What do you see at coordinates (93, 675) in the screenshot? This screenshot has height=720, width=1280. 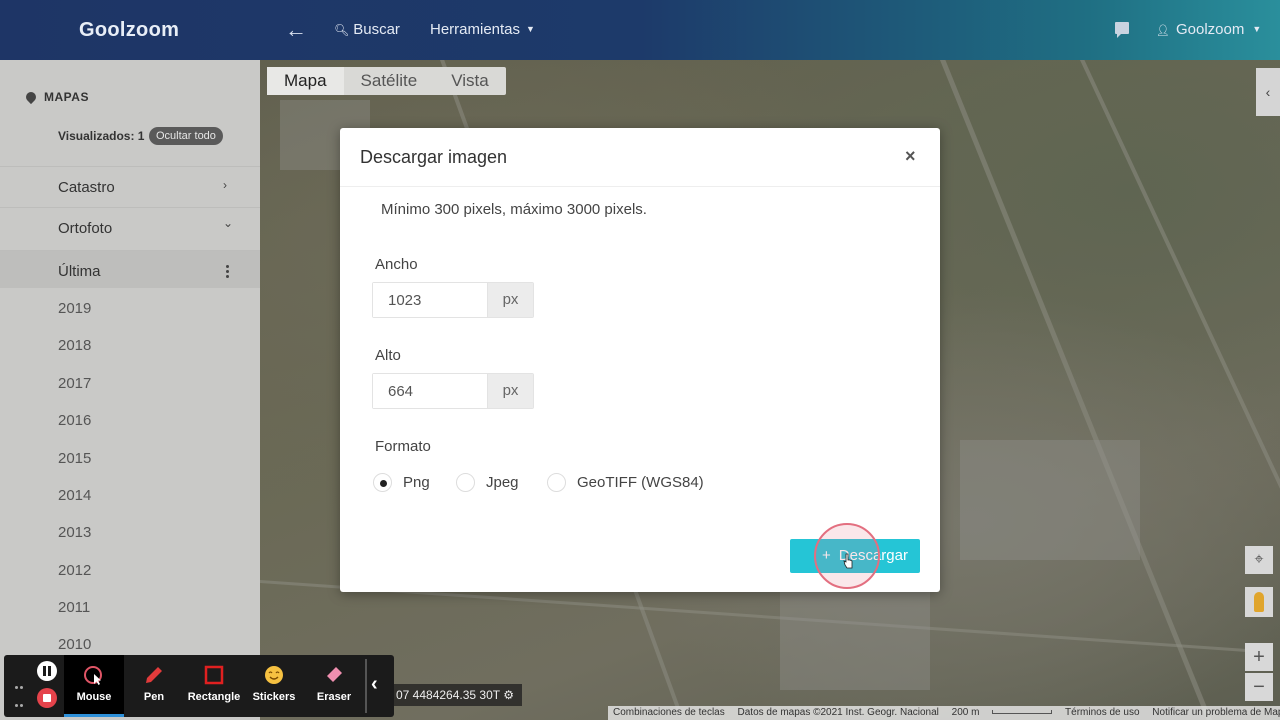 I see `mouse-pointer-icon` at bounding box center [93, 675].